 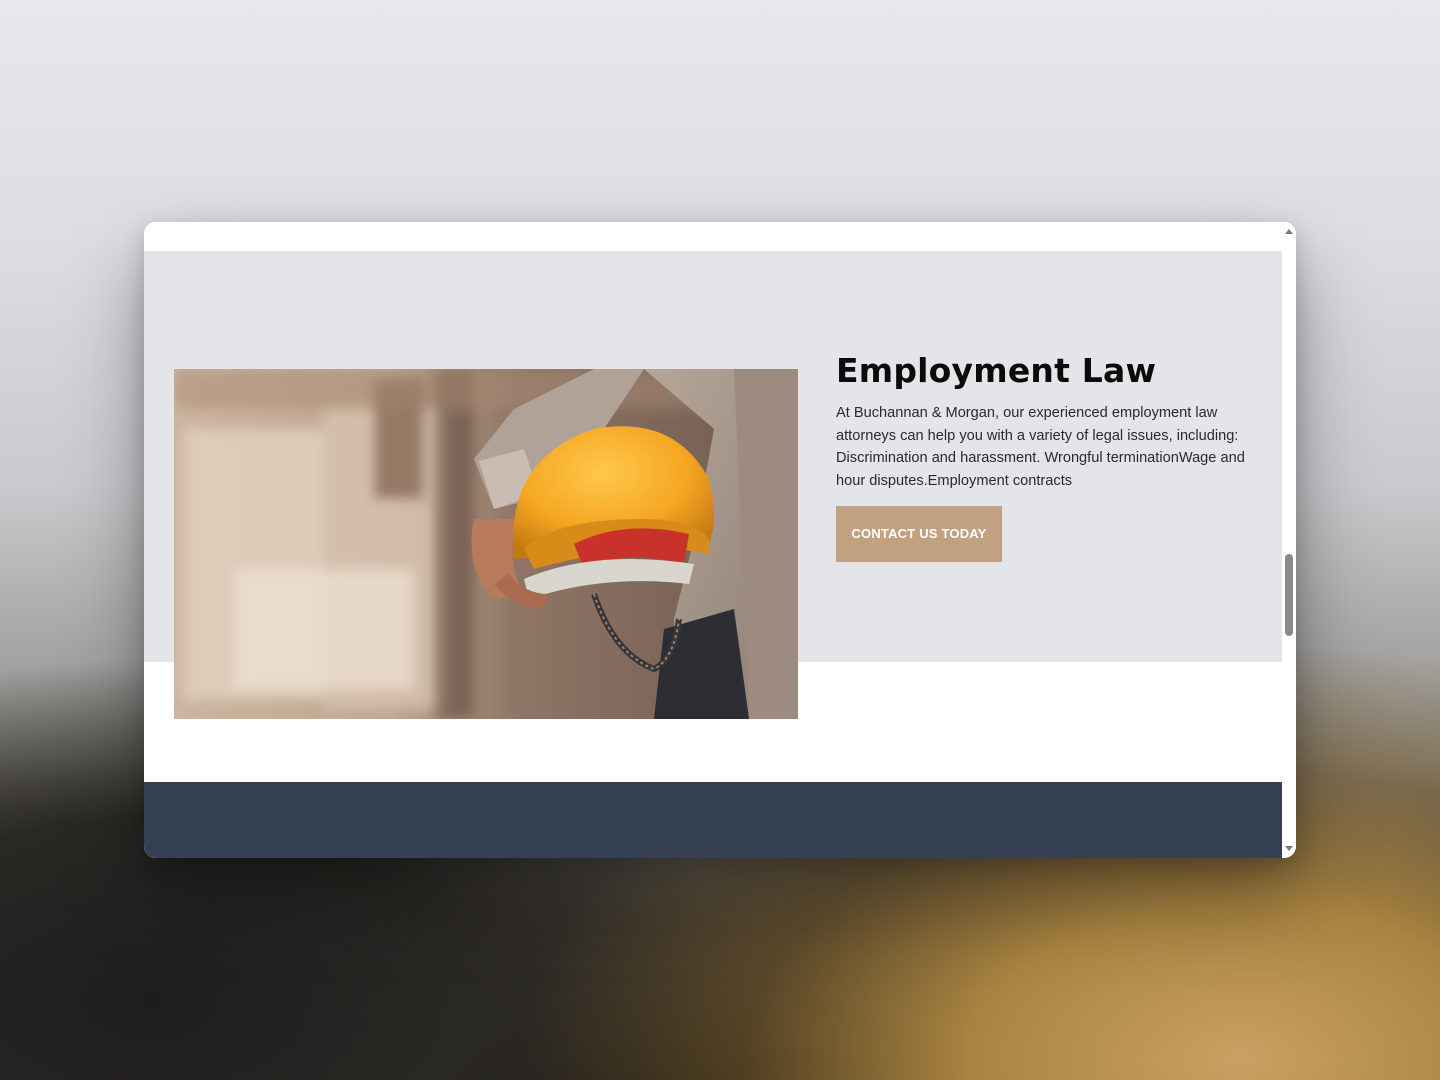 I want to click on hard-hat-worker-image, so click(x=486, y=544).